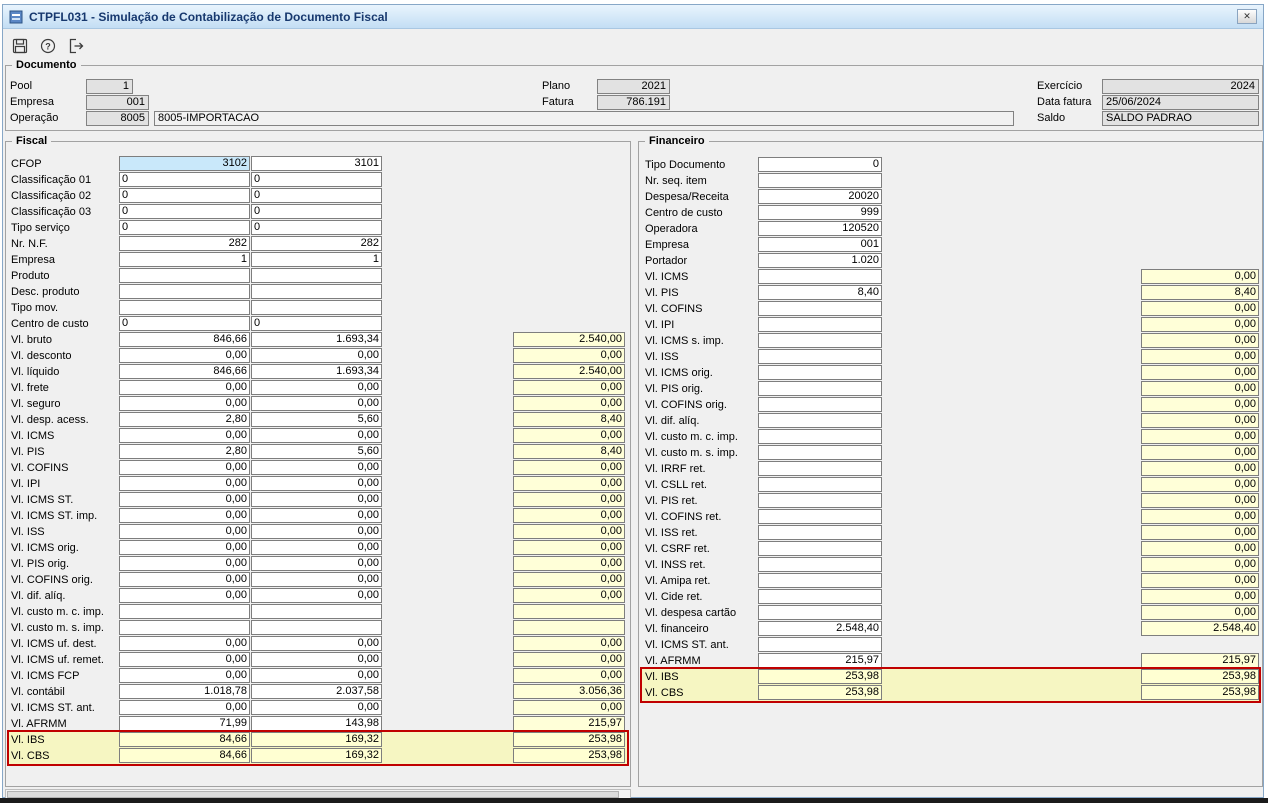 The height and width of the screenshot is (803, 1268). I want to click on financeiro-cell: 20020, so click(820, 196).